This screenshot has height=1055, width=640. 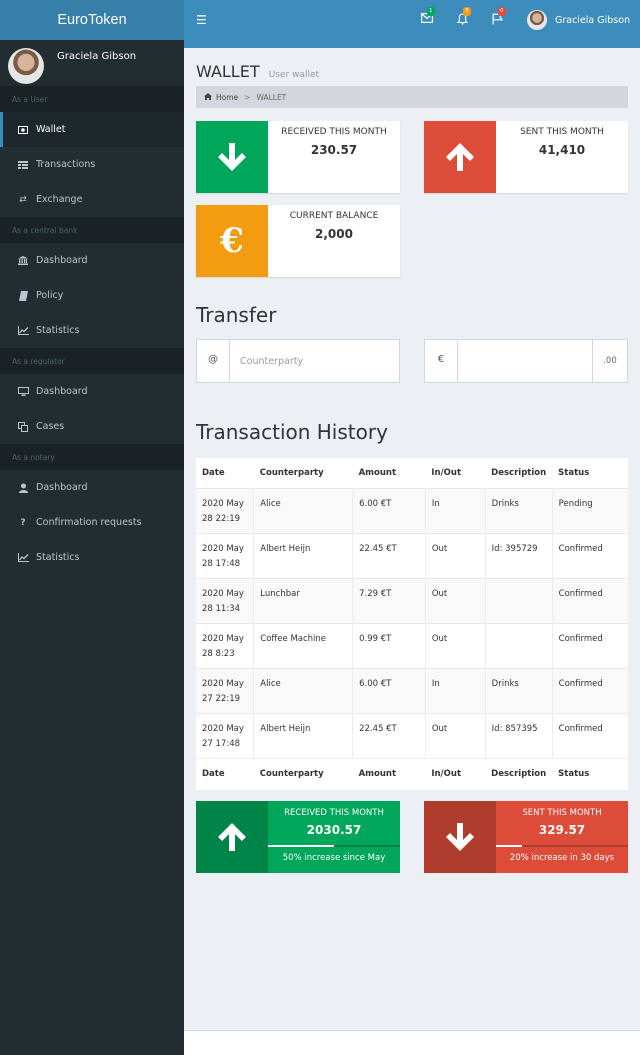 I want to click on sent-progress-bar, so click(x=562, y=846).